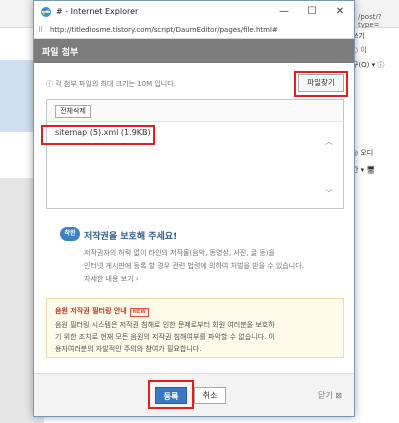 The image size is (399, 423). I want to click on chevron-down-icon: ﹀, so click(329, 193).